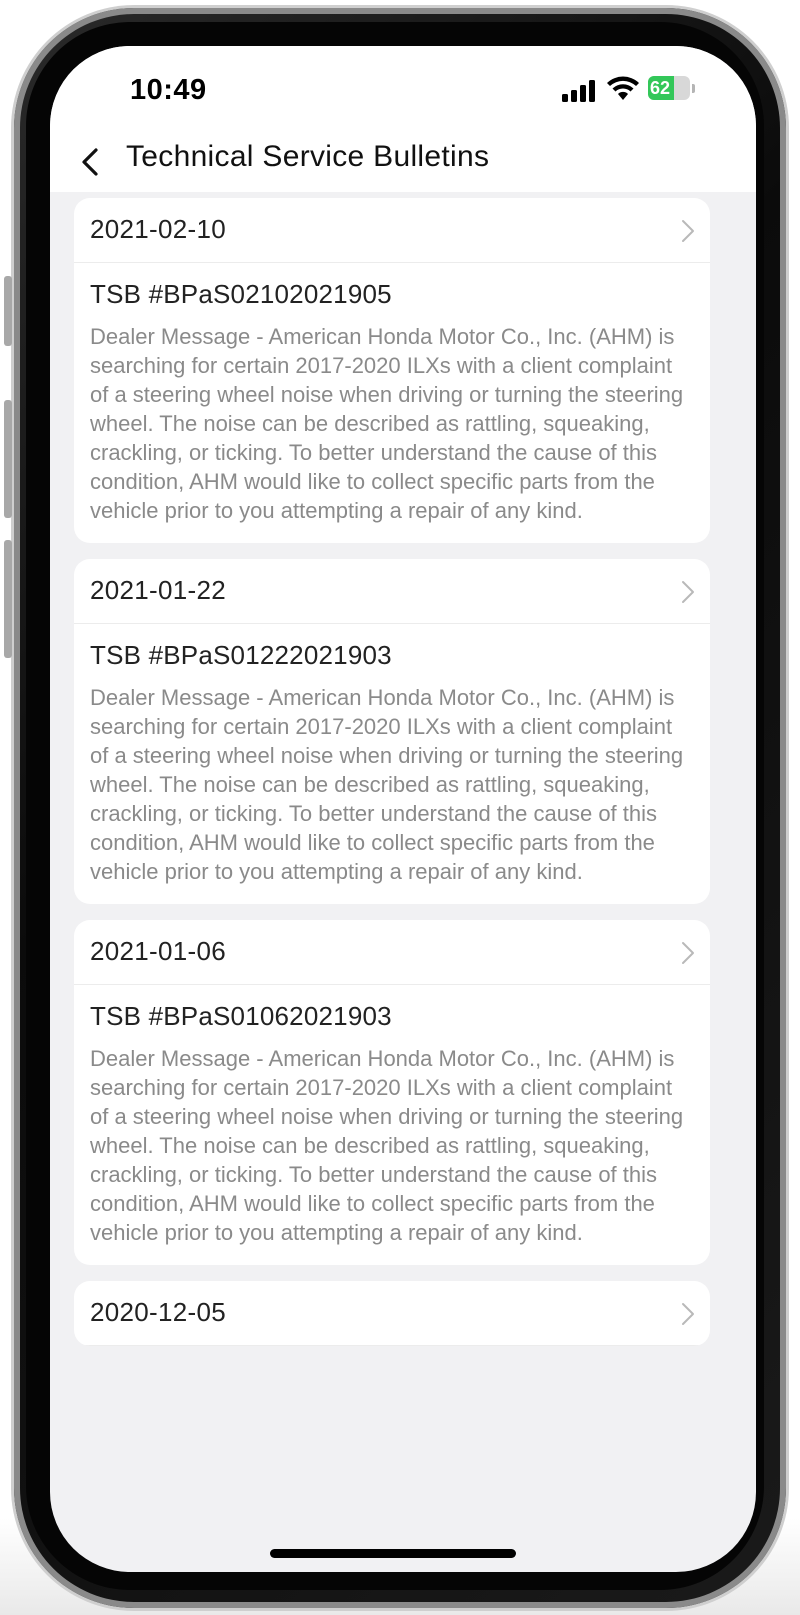  I want to click on navigation-bar: Technical Service Bulletins, so click(403, 162).